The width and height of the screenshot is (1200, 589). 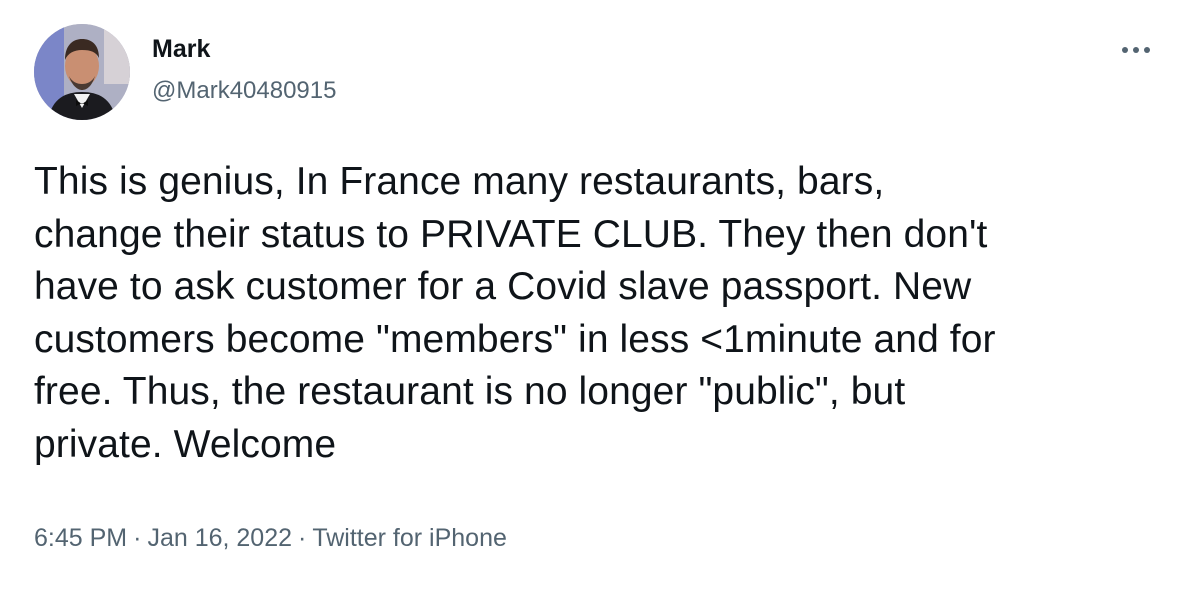 What do you see at coordinates (80, 538) in the screenshot?
I see `tweet-time-link: 6:45 PM` at bounding box center [80, 538].